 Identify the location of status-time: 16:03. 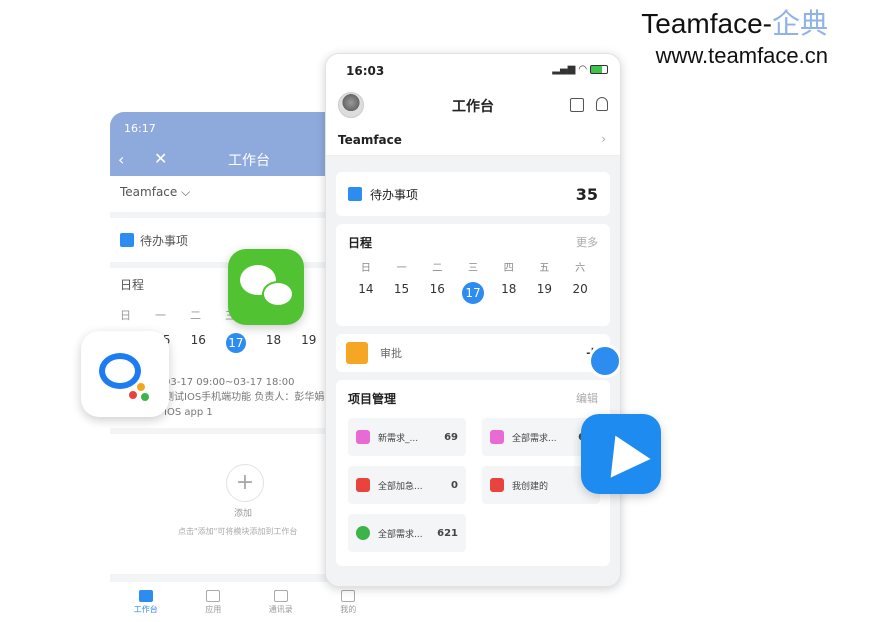
(365, 71).